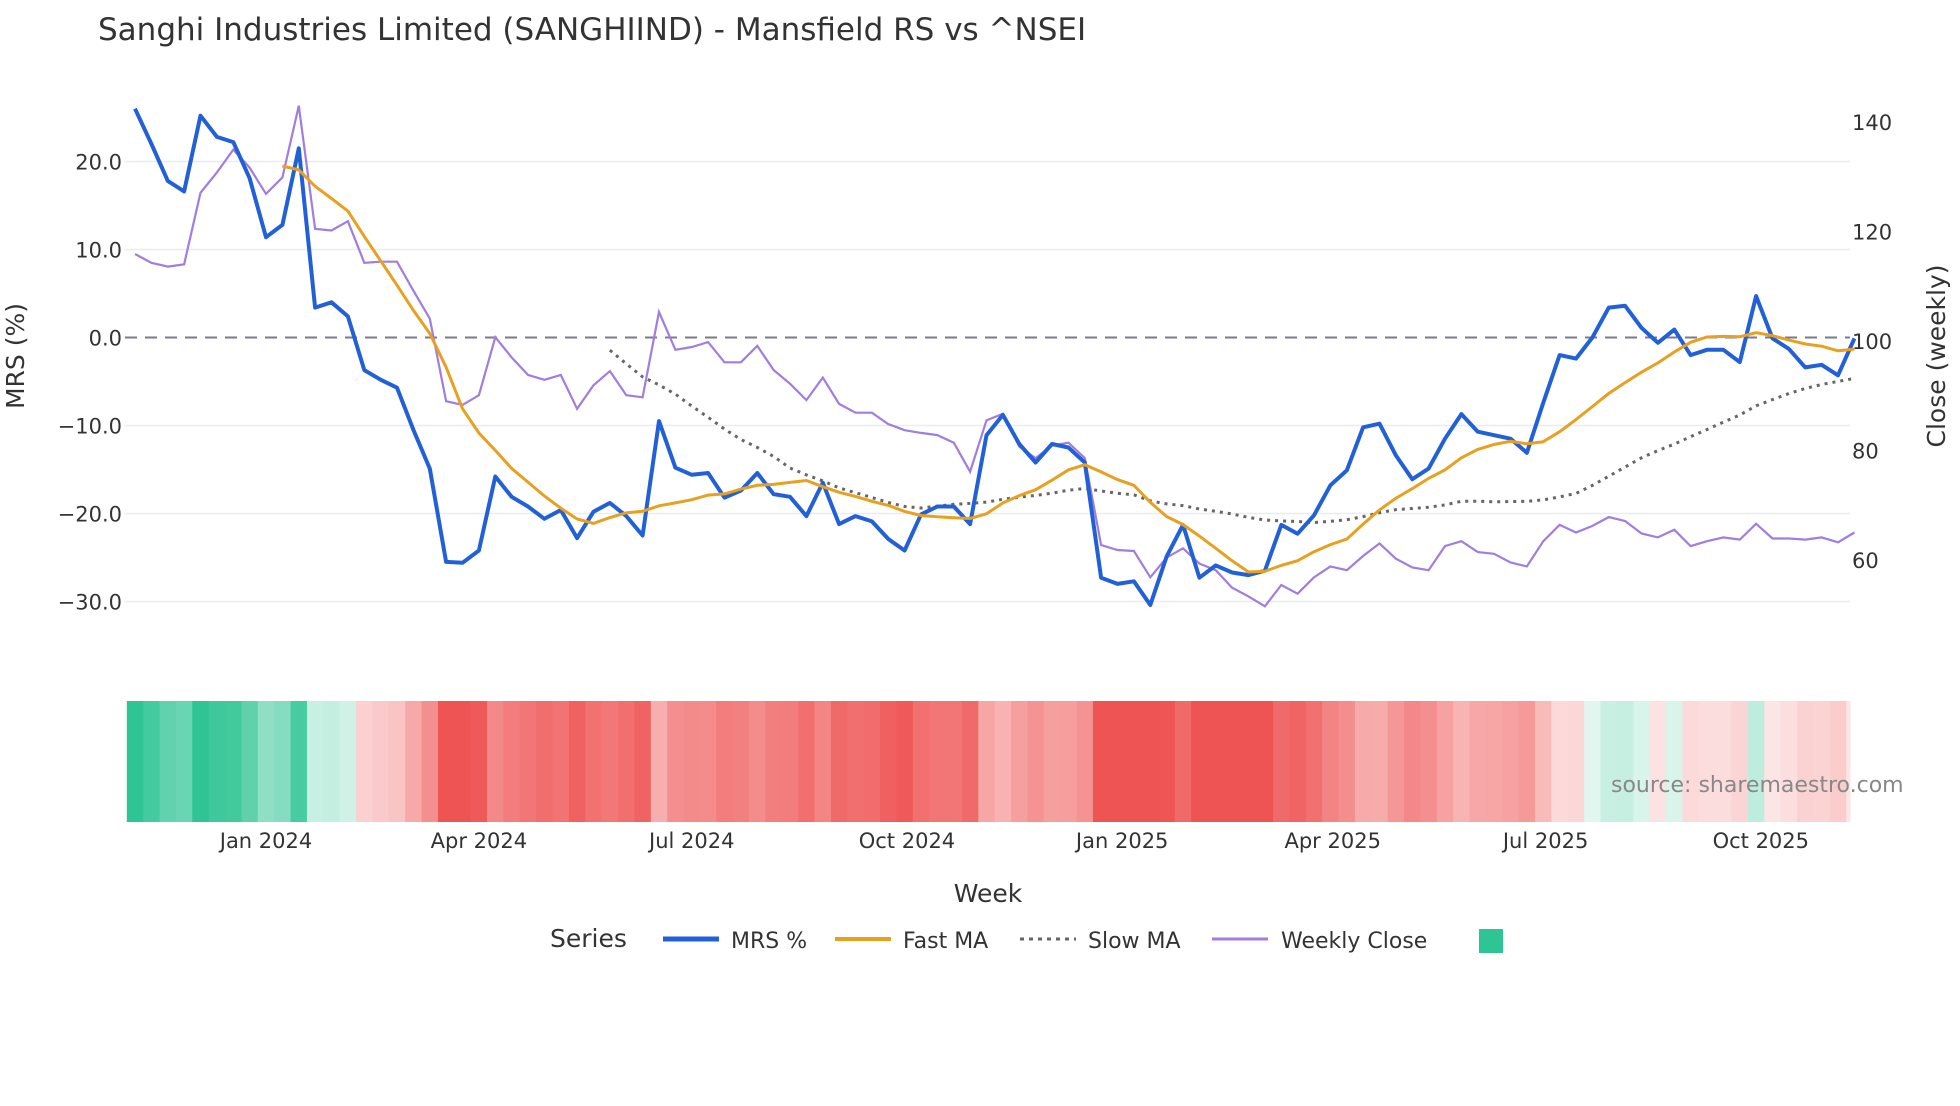 This screenshot has width=1960, height=1106. What do you see at coordinates (98, 251) in the screenshot?
I see `left-tick-label: 10.0` at bounding box center [98, 251].